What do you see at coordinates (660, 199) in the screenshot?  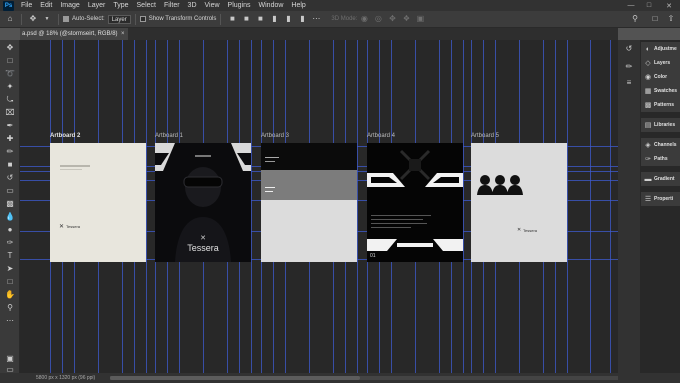 I see `panel-properties: ☰ Properti` at bounding box center [660, 199].